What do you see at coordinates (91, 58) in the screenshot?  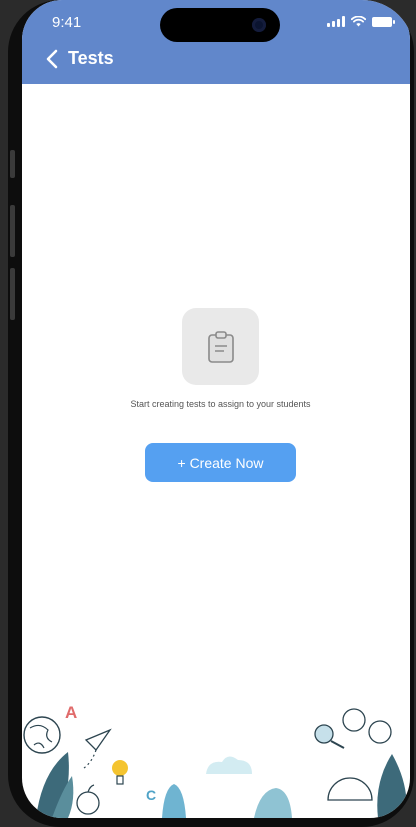 I see `page-title: Tests` at bounding box center [91, 58].